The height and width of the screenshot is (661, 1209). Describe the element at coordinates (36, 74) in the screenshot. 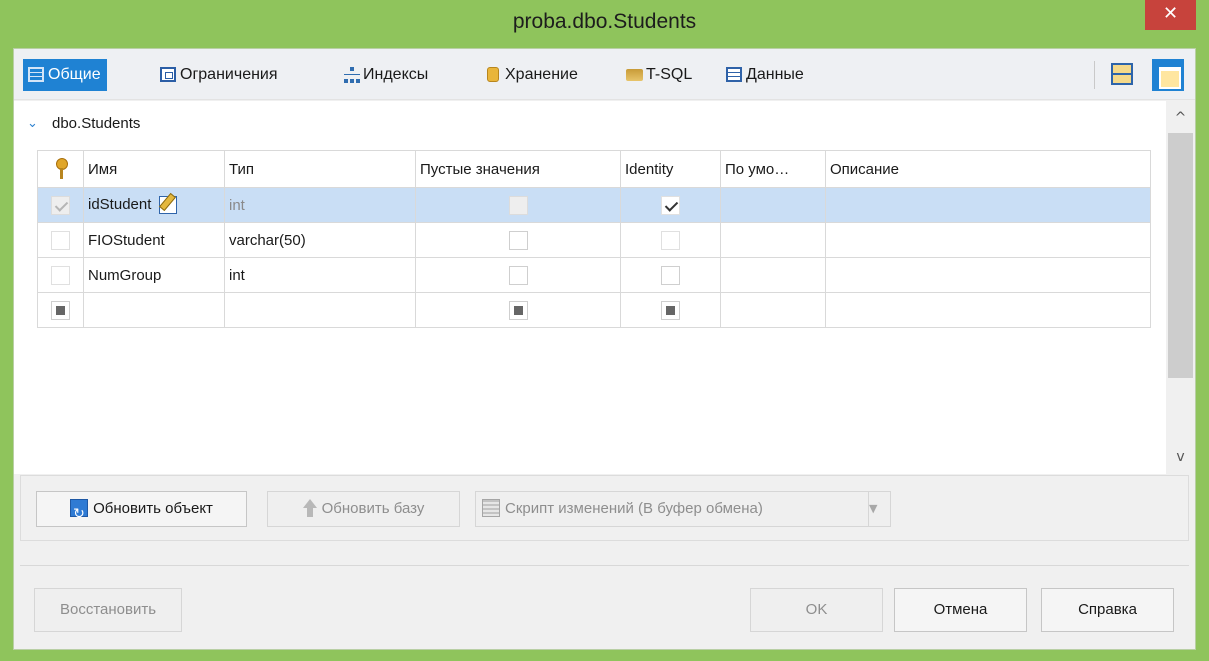

I see `table-icon` at that location.